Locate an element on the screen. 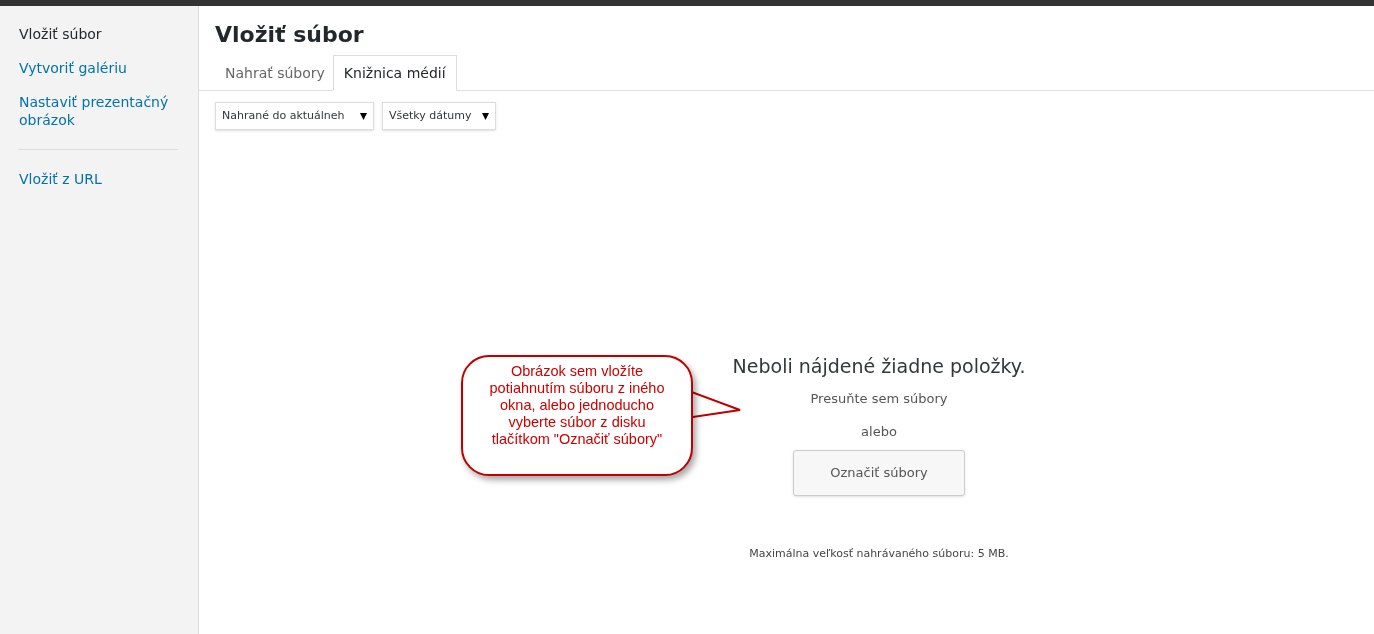  drop-hint: Presuňte sem súbory is located at coordinates (879, 398).